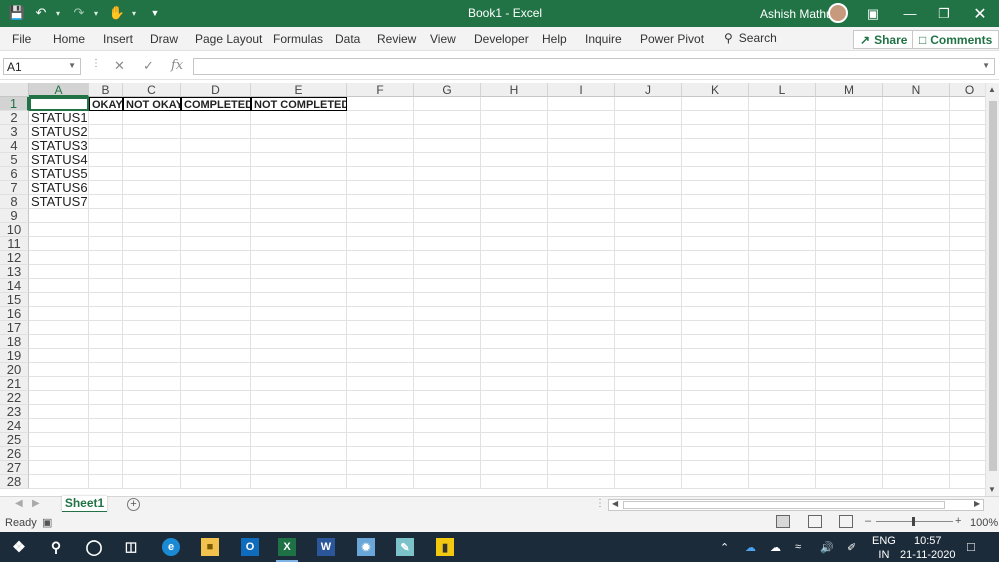 The width and height of the screenshot is (999, 562). I want to click on cell-b15, so click(106, 300).